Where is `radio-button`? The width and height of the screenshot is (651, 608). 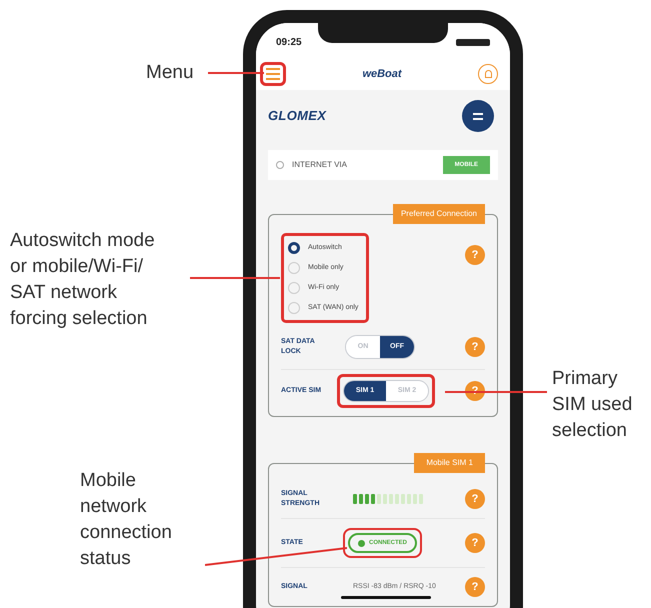
radio-button is located at coordinates (294, 248).